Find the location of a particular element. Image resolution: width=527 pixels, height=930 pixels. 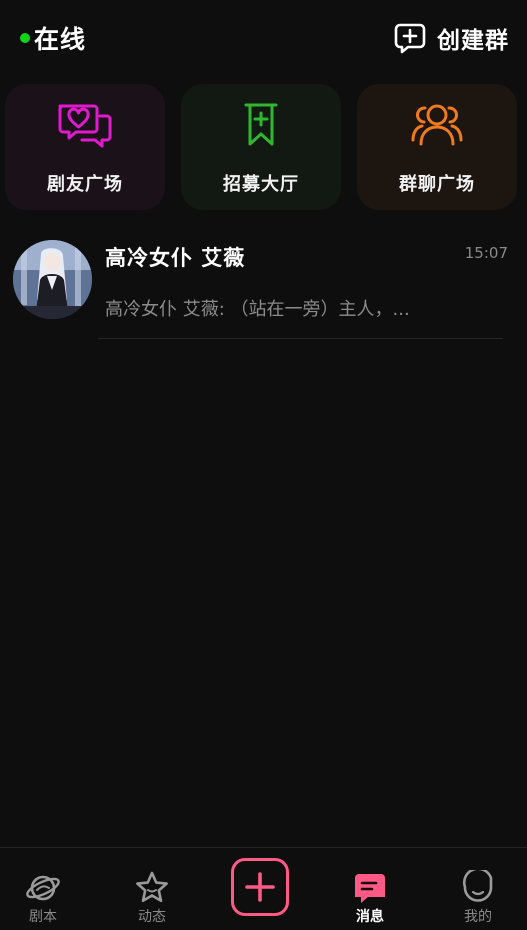

create-group-button: 创建群 is located at coordinates (451, 38).